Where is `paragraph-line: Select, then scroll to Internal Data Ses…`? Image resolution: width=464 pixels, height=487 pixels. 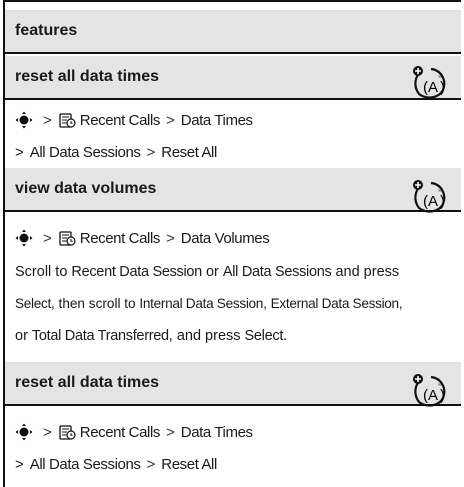 paragraph-line: Select, then scroll to Internal Data Ses… is located at coordinates (234, 304).